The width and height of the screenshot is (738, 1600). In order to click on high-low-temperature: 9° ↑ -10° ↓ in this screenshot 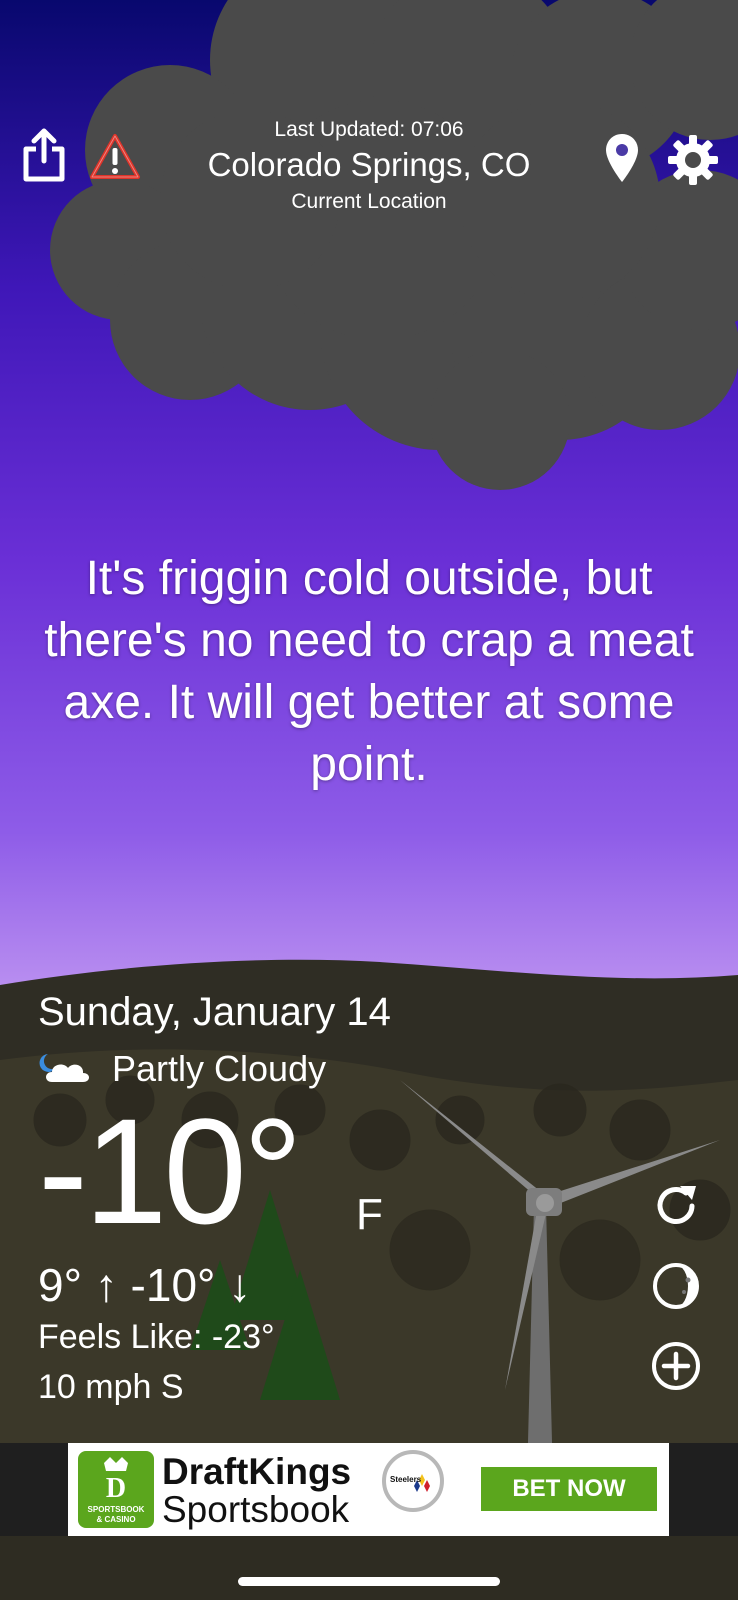, I will do `click(145, 1285)`.